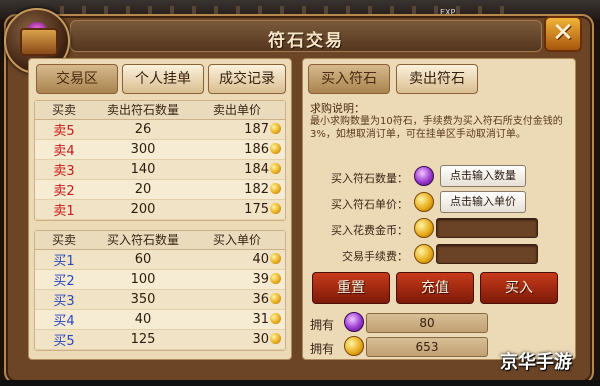 This screenshot has height=386, width=600. I want to click on fee-label: 交易手续费：, so click(375, 256).